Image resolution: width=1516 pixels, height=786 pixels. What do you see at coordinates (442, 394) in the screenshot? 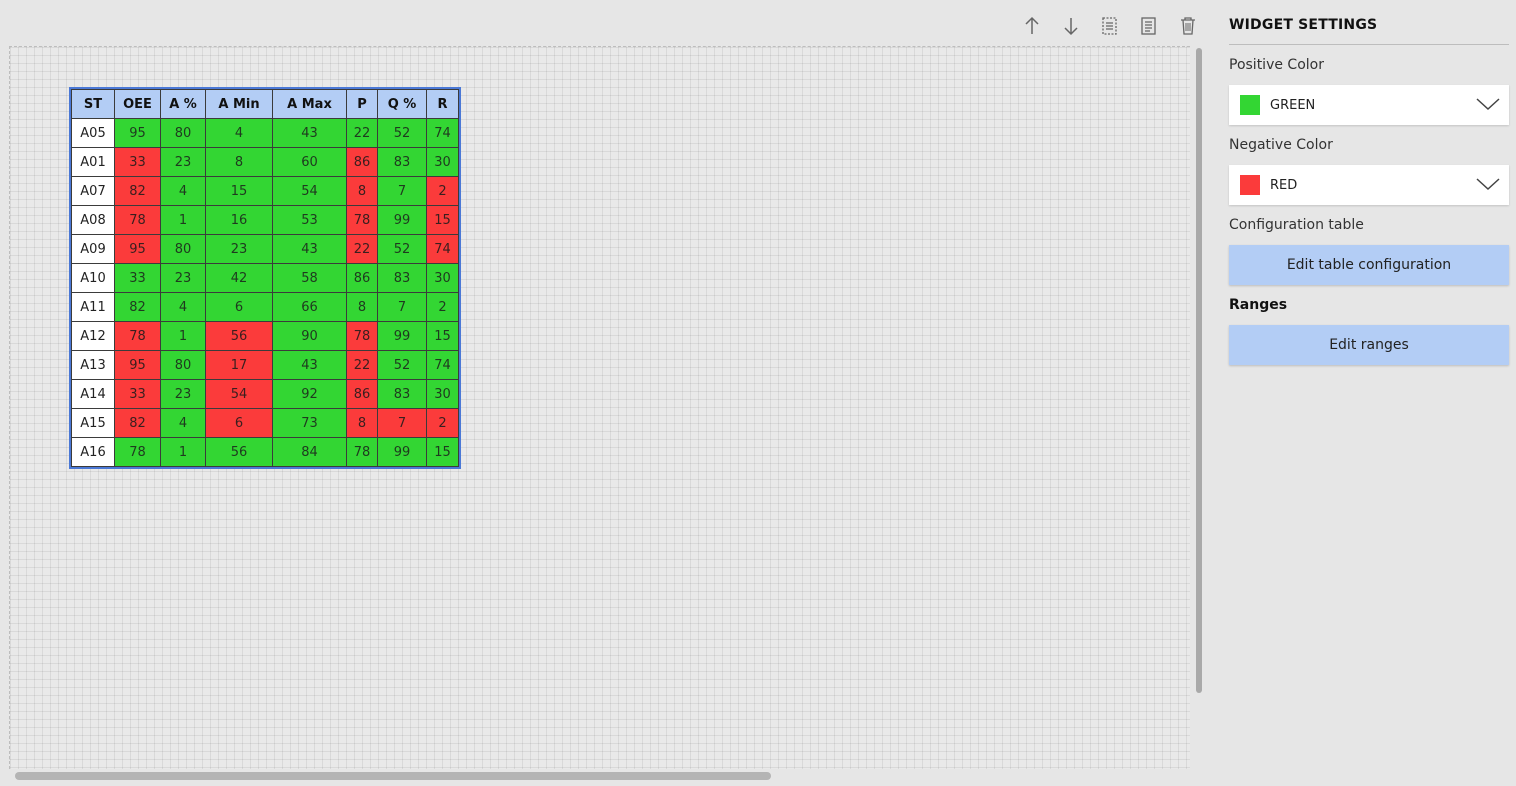
I see `value-cell: 30` at bounding box center [442, 394].